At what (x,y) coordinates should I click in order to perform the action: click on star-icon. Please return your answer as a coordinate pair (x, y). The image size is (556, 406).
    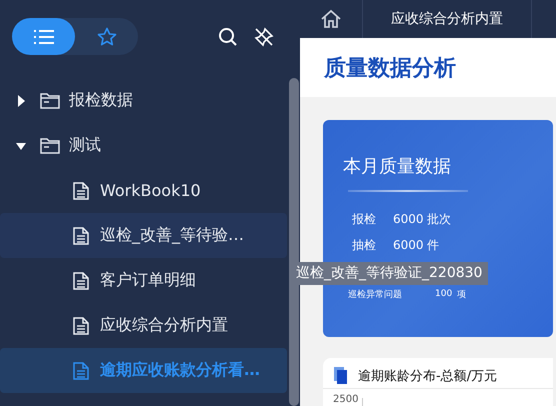
    Looking at the image, I should click on (106, 36).